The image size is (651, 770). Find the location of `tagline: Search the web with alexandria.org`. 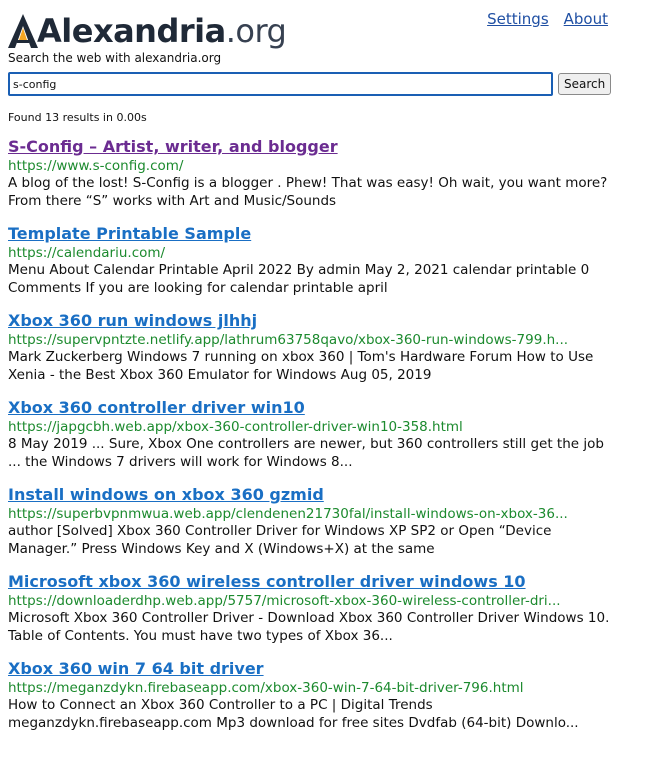

tagline: Search the web with alexandria.org is located at coordinates (115, 58).